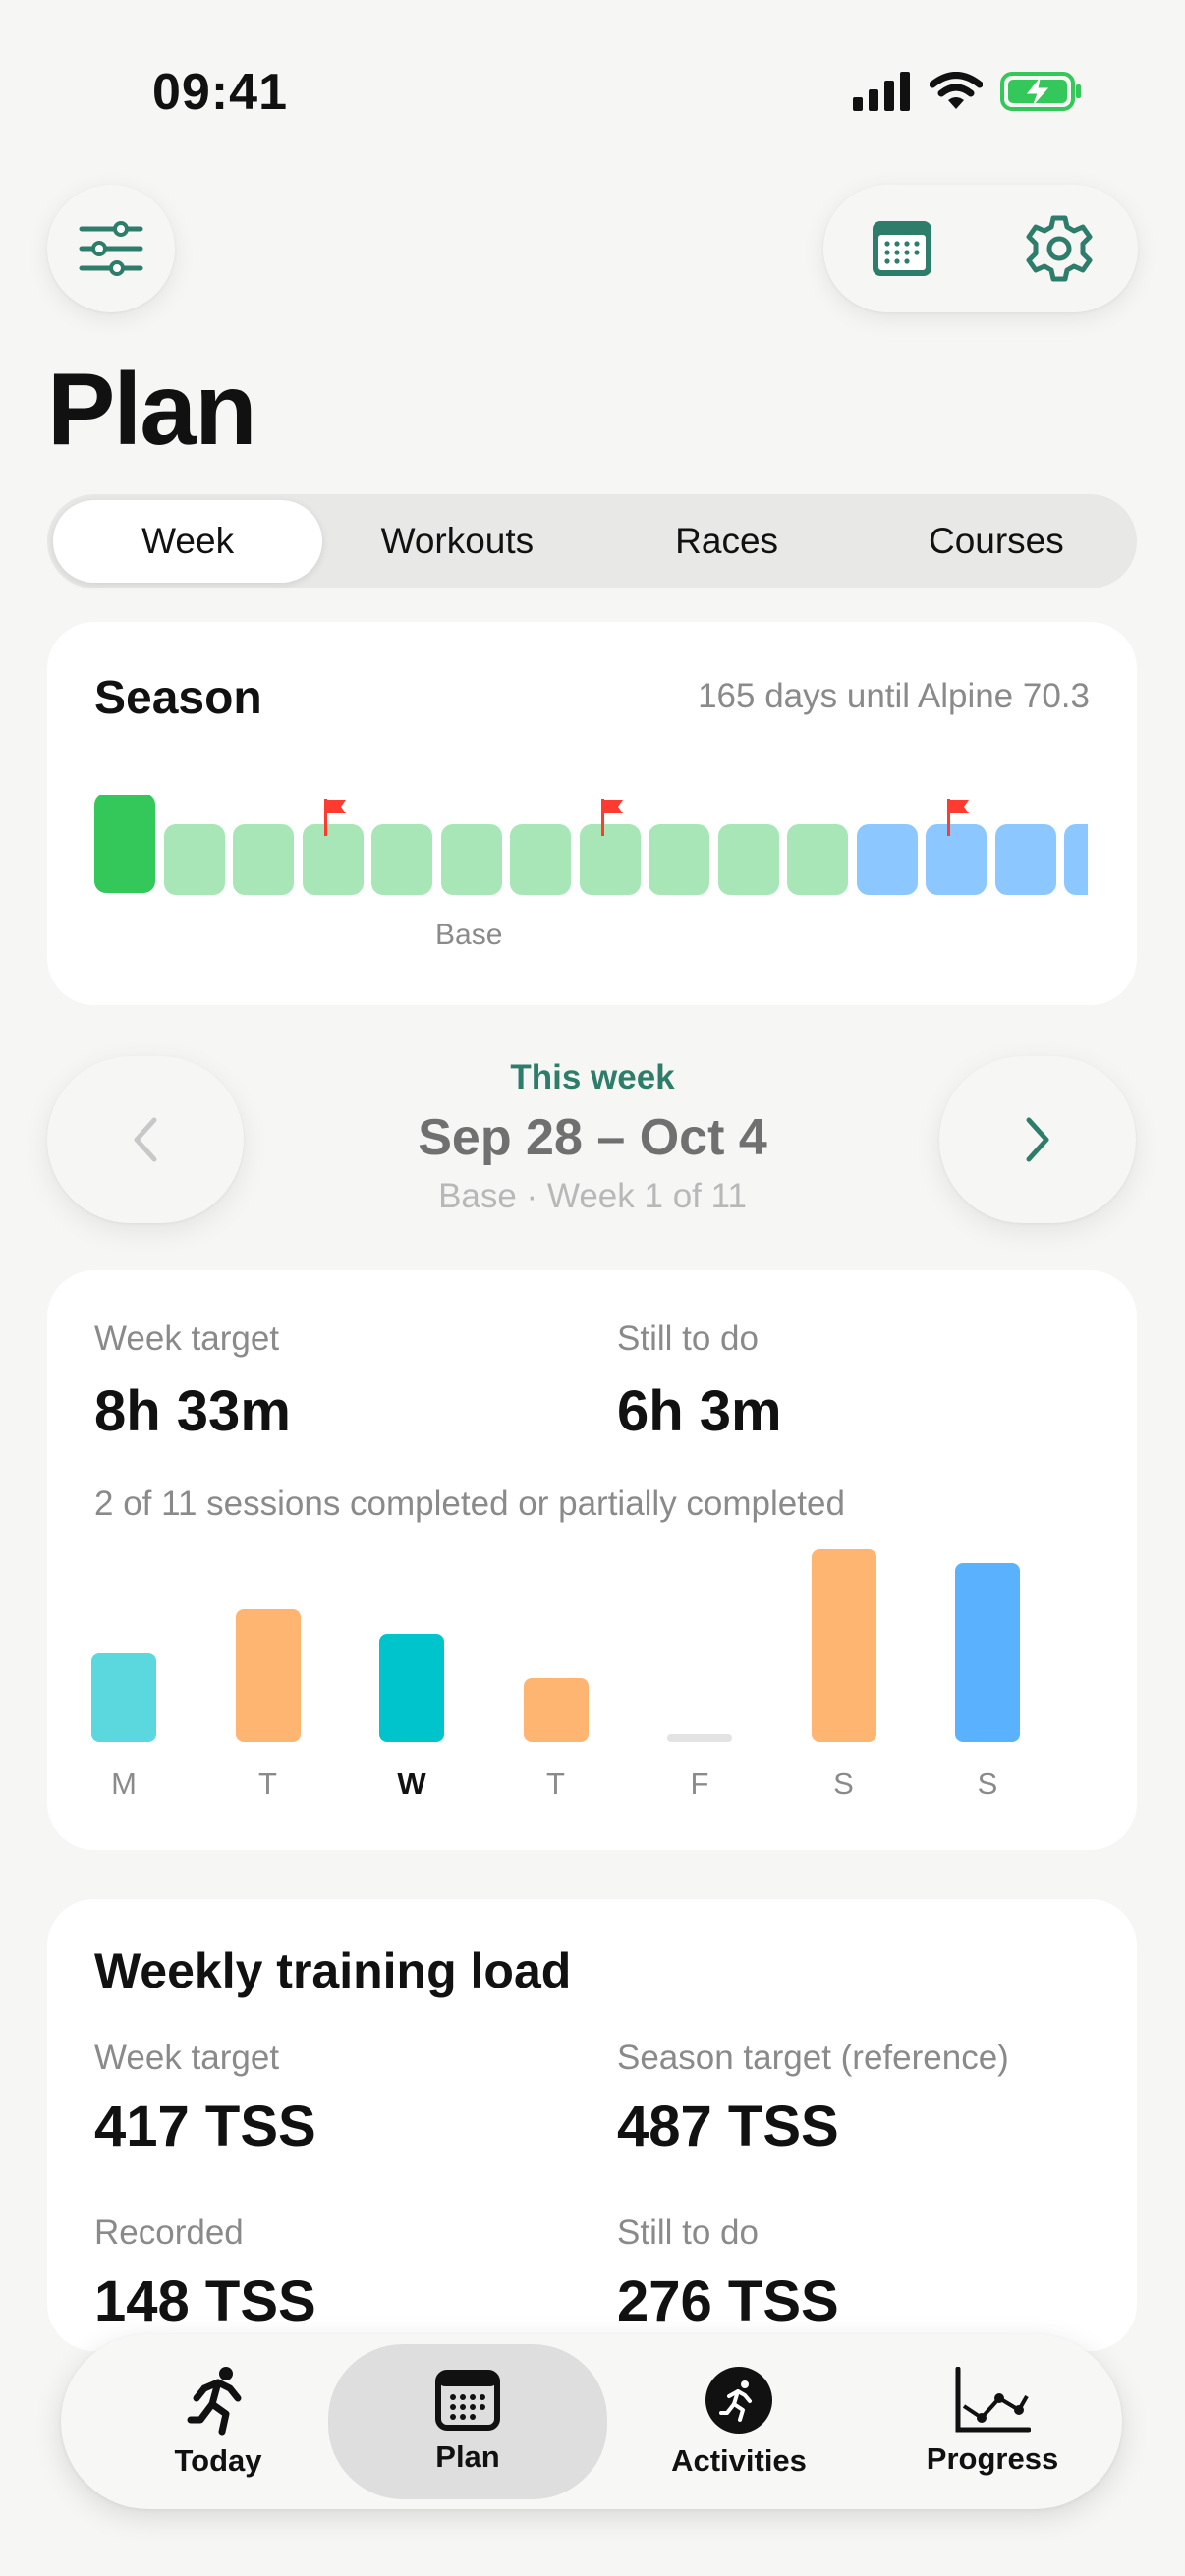 Image resolution: width=1185 pixels, height=2576 pixels. What do you see at coordinates (728, 2126) in the screenshot?
I see `season-target-value: 487 TSS` at bounding box center [728, 2126].